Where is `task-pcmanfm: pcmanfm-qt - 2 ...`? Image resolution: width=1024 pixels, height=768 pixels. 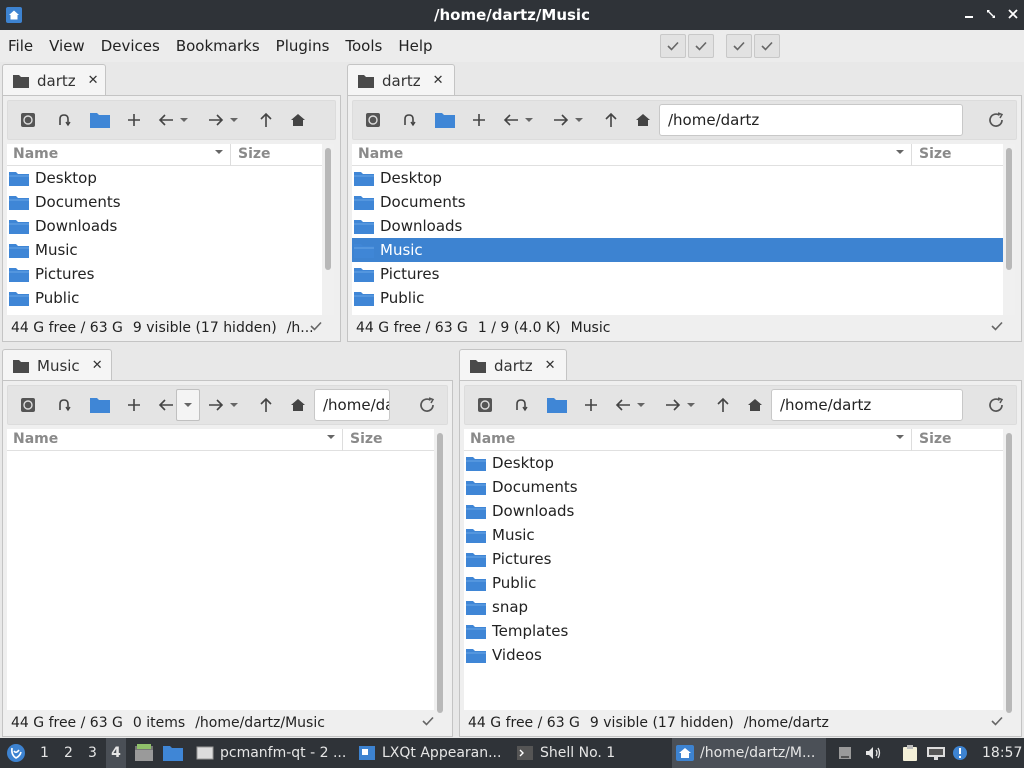
task-pcmanfm: pcmanfm-qt - 2 ... is located at coordinates (272, 753).